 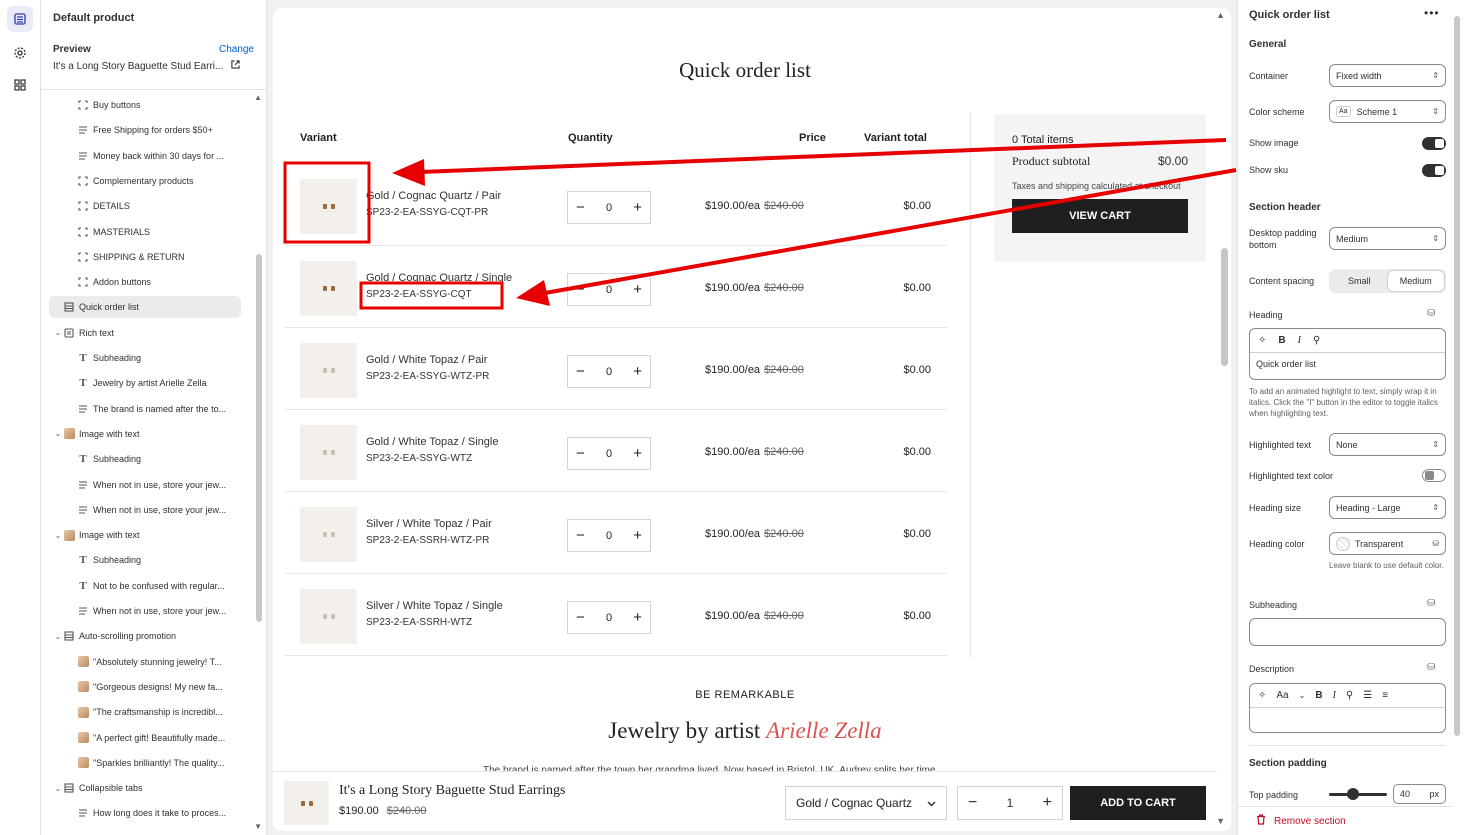 What do you see at coordinates (1281, 340) in the screenshot?
I see `bold-icon: B` at bounding box center [1281, 340].